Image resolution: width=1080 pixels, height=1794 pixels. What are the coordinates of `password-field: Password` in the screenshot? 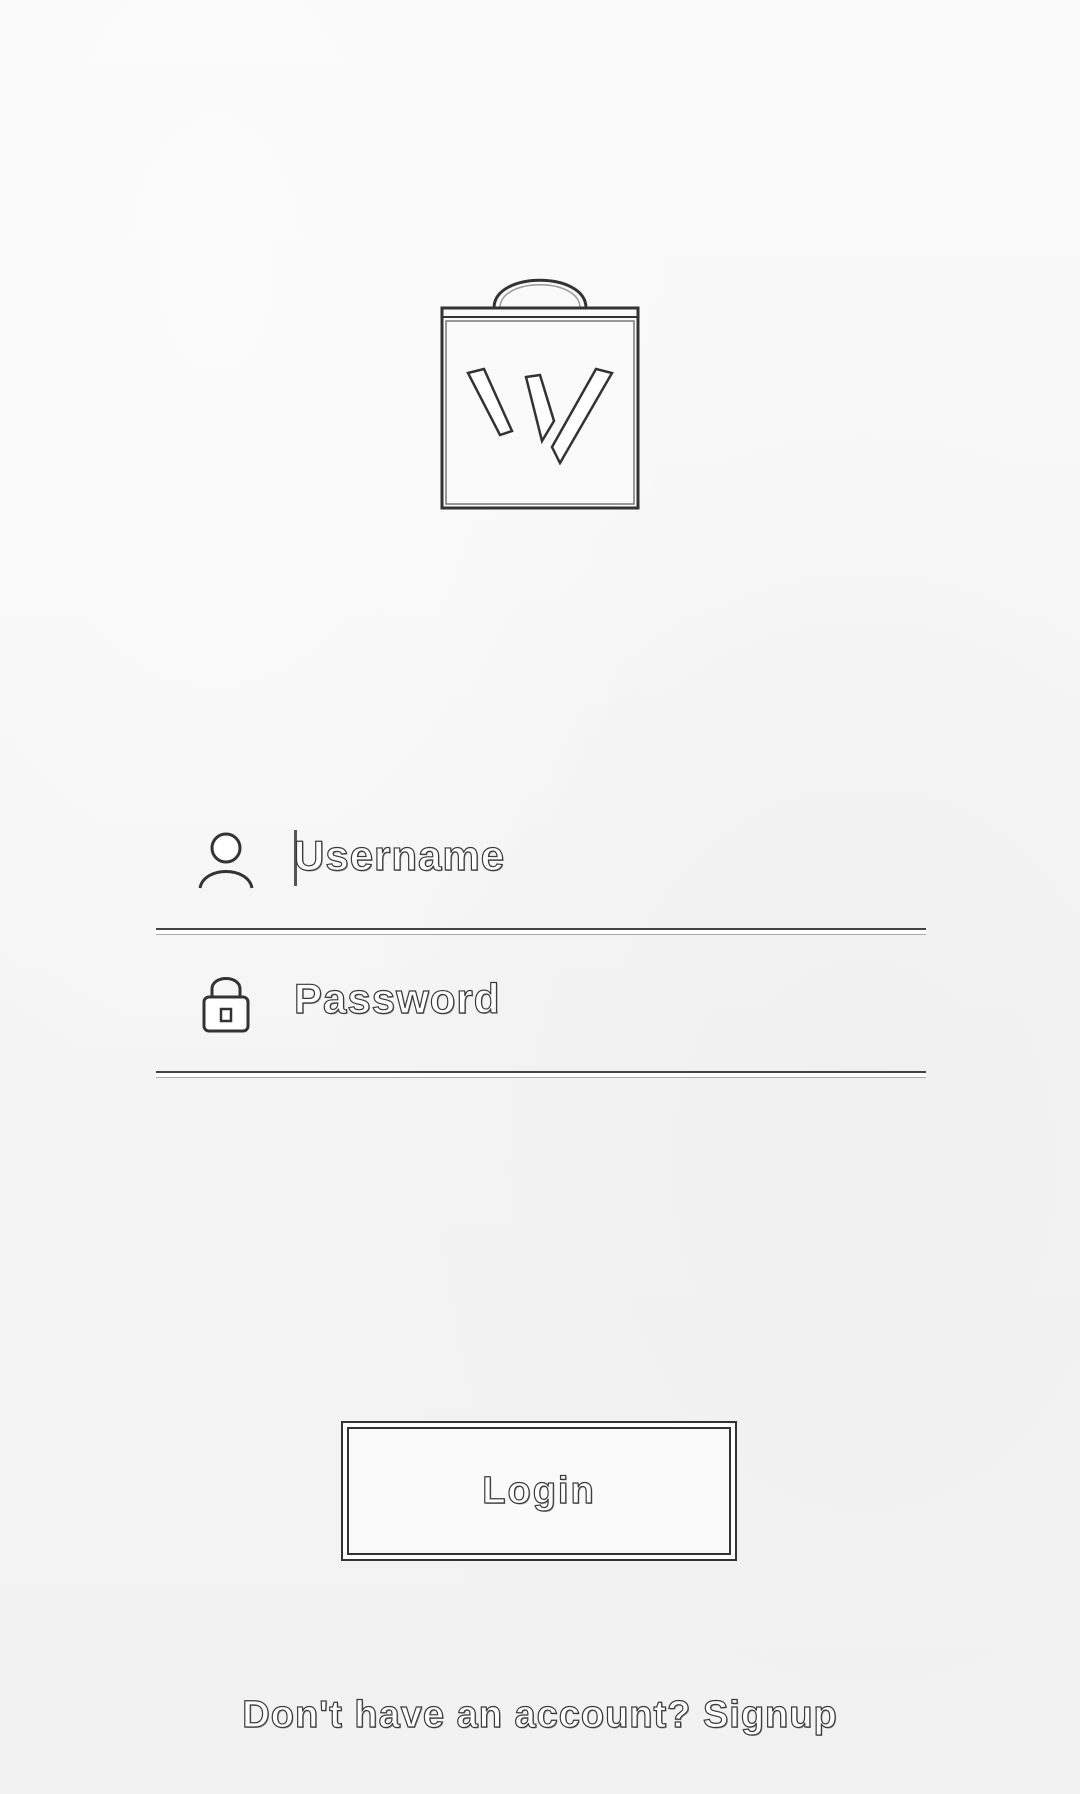 It's located at (541, 1024).